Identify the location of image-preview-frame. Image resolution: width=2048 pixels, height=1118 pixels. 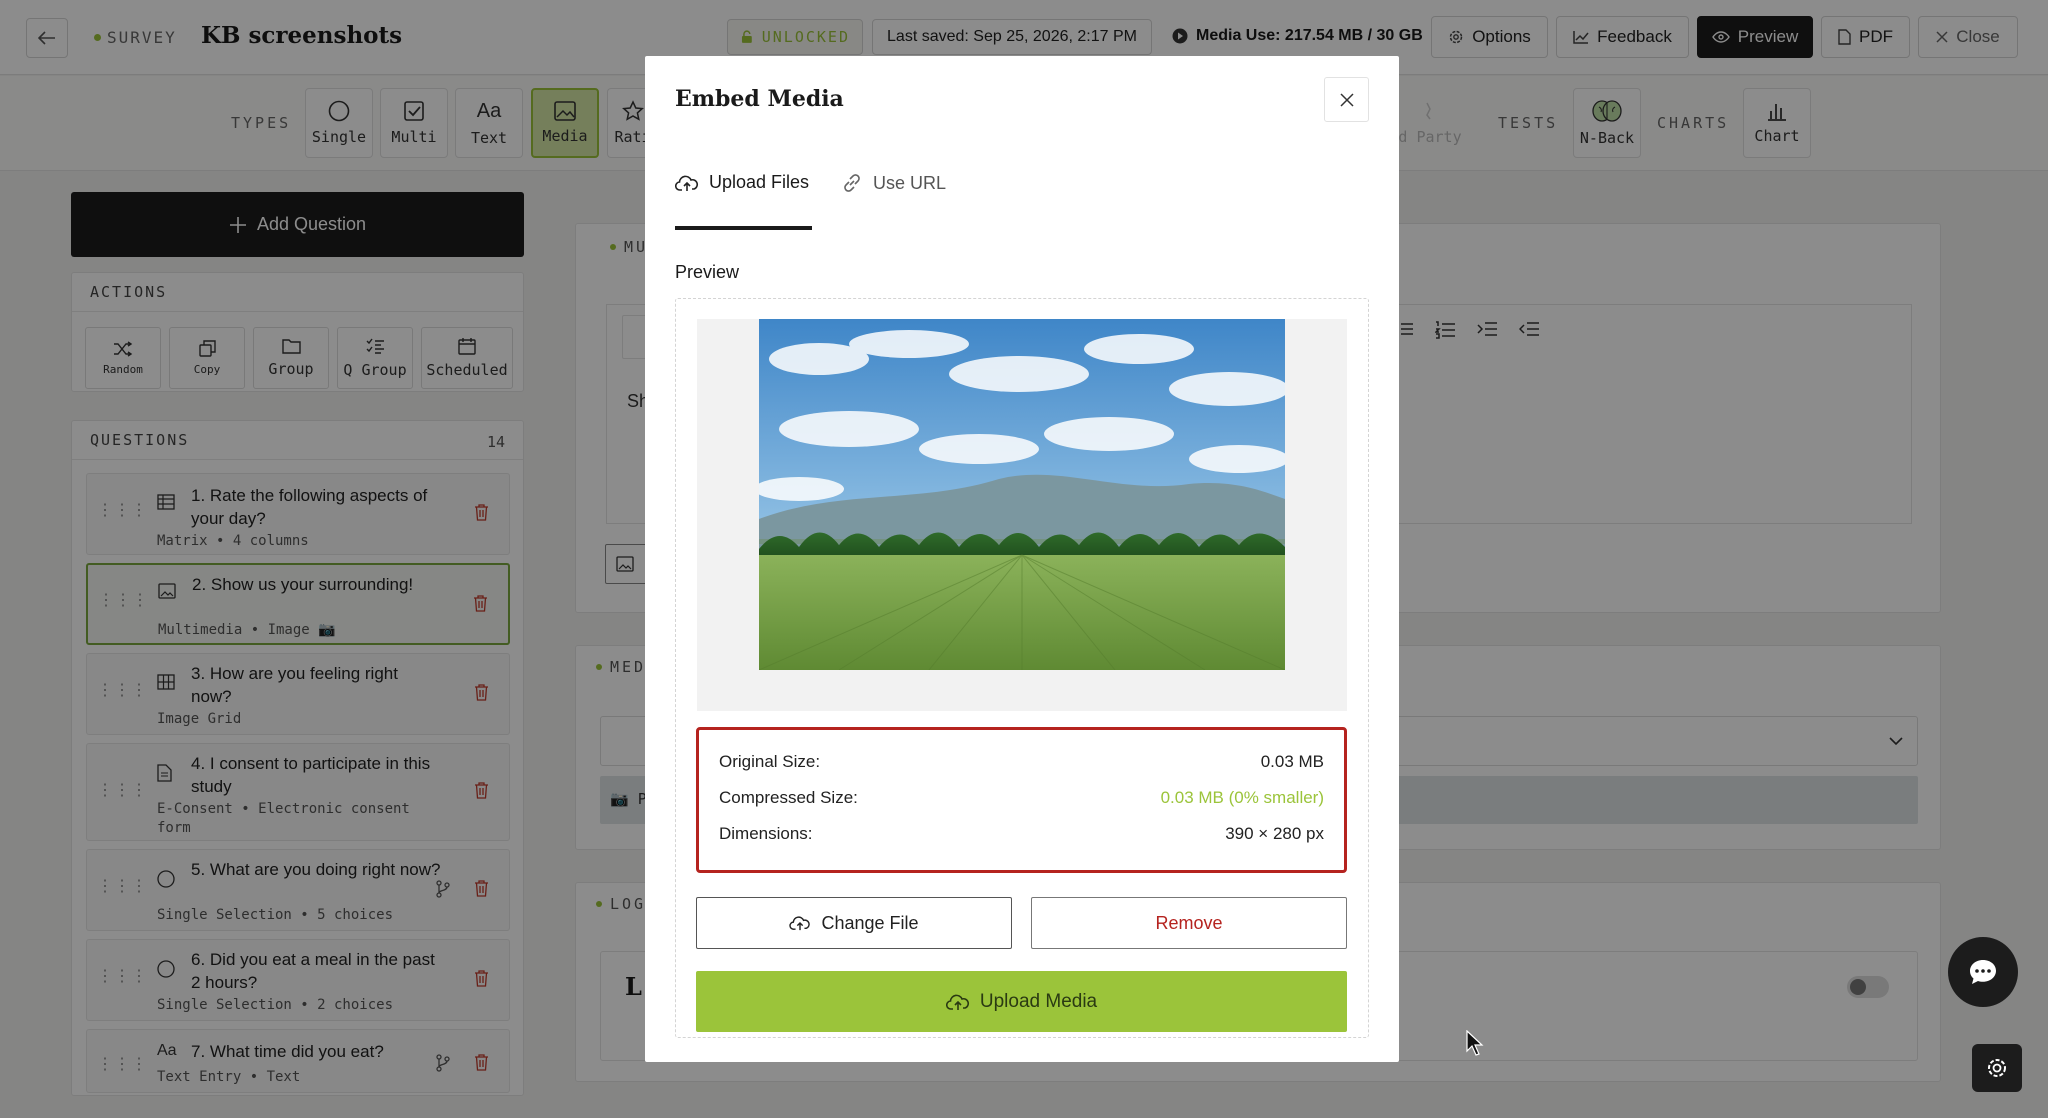
(1022, 515).